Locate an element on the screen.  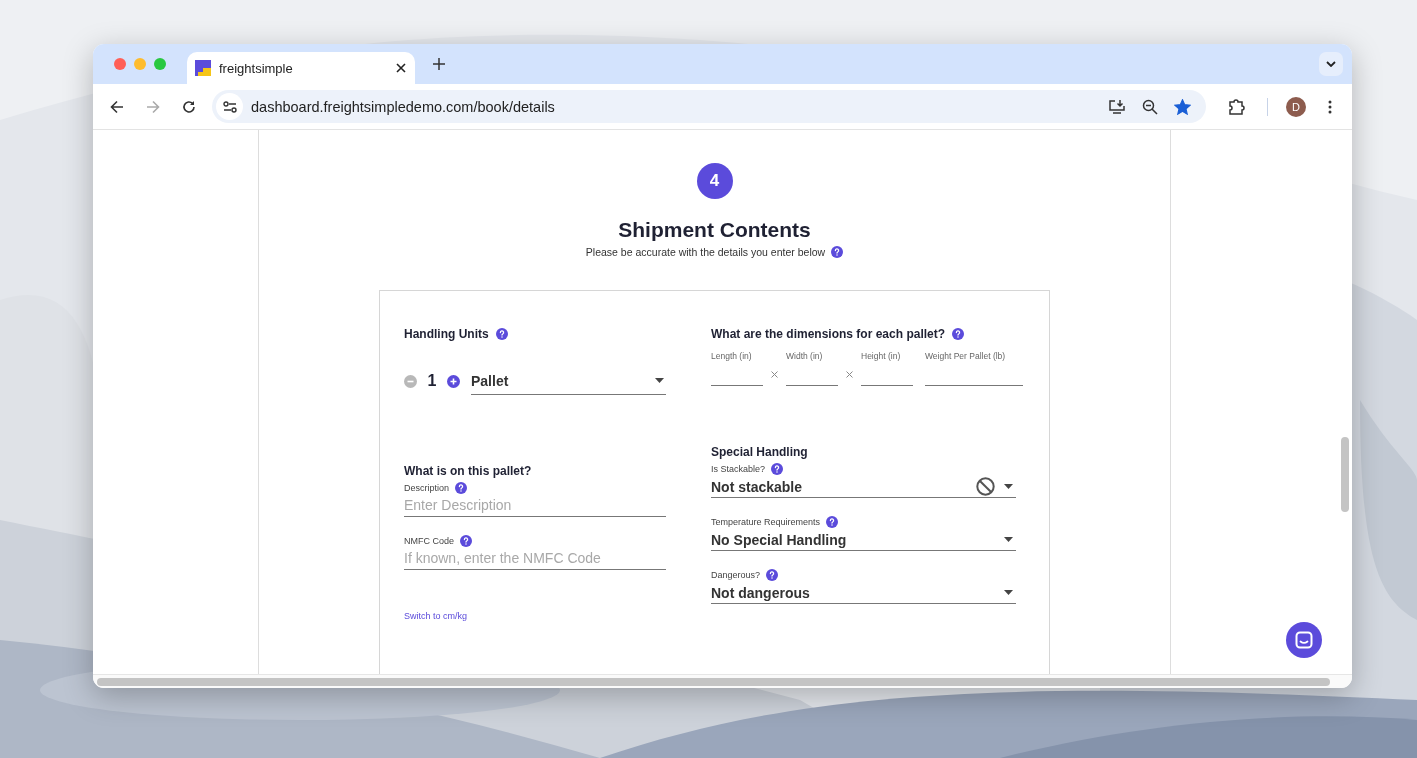
section-title: Shipment Contents is located at coordinates (714, 230).